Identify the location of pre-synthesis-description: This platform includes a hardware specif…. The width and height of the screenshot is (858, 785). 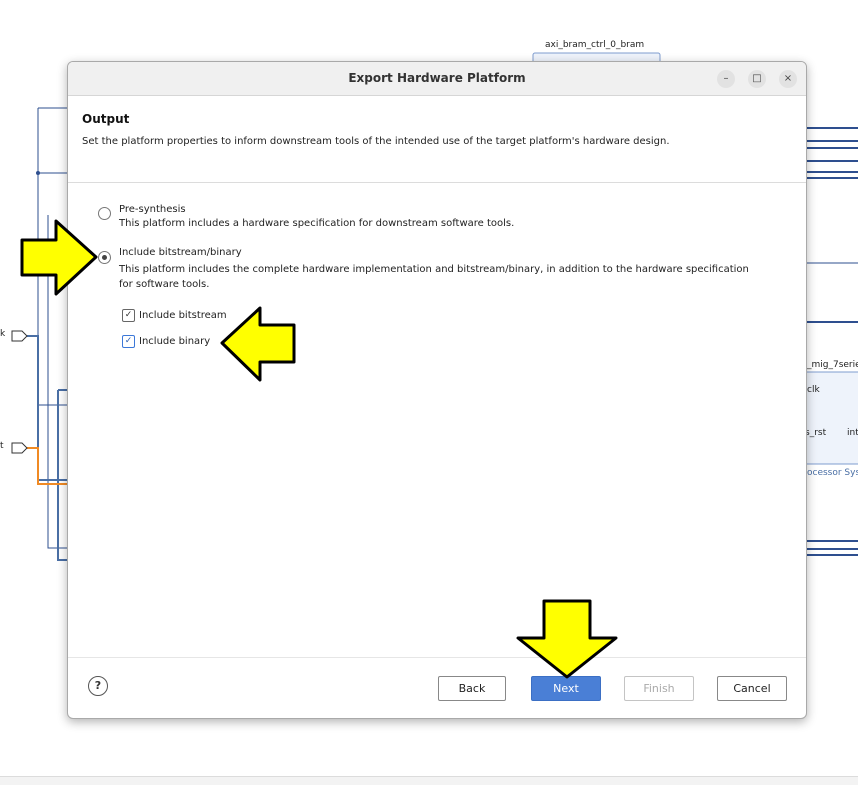
(317, 223).